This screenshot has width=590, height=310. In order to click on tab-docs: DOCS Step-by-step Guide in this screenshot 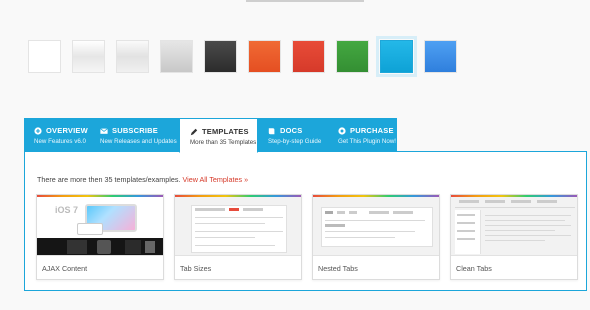, I will do `click(293, 135)`.